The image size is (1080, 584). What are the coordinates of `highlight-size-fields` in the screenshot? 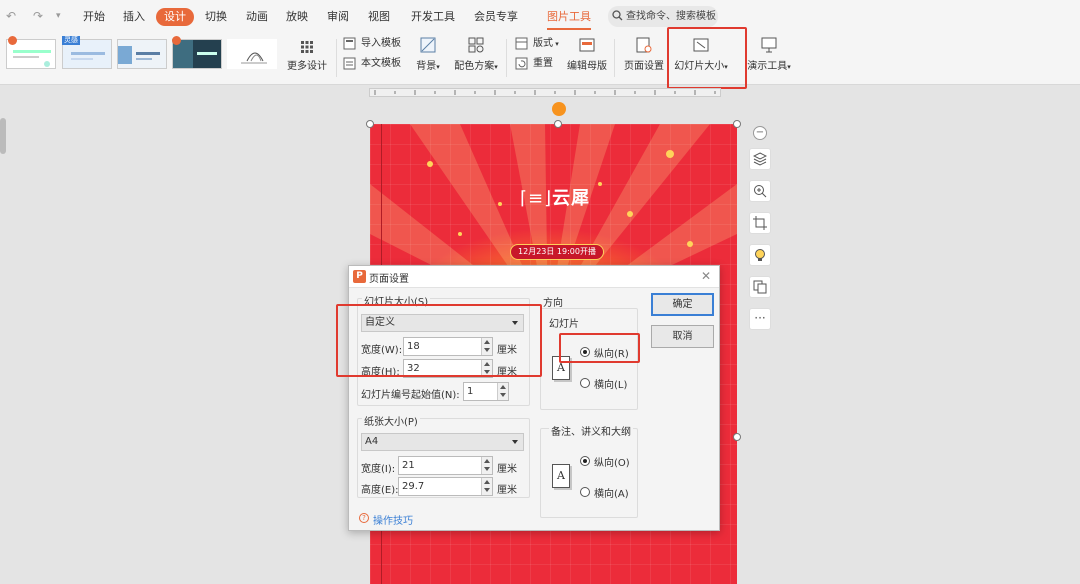 It's located at (439, 340).